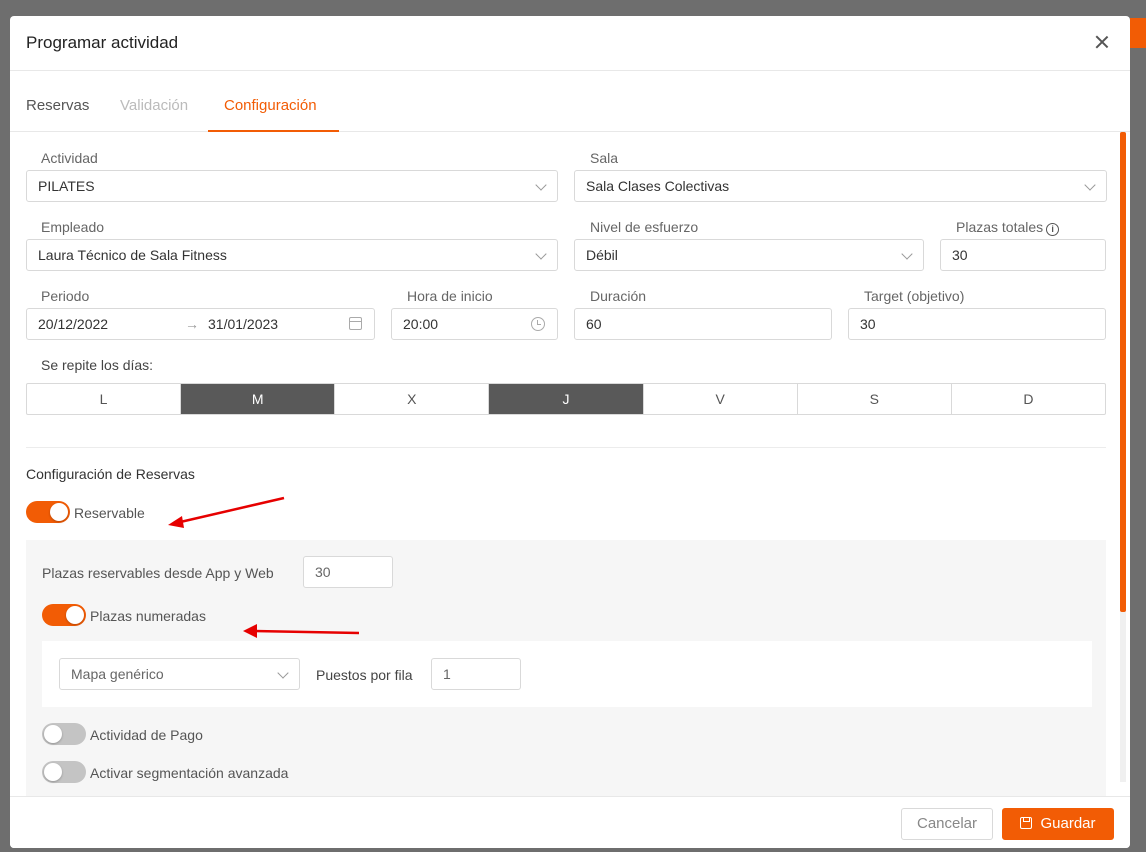  Describe the element at coordinates (447, 674) in the screenshot. I see `puestos-fila-value: 1` at that location.